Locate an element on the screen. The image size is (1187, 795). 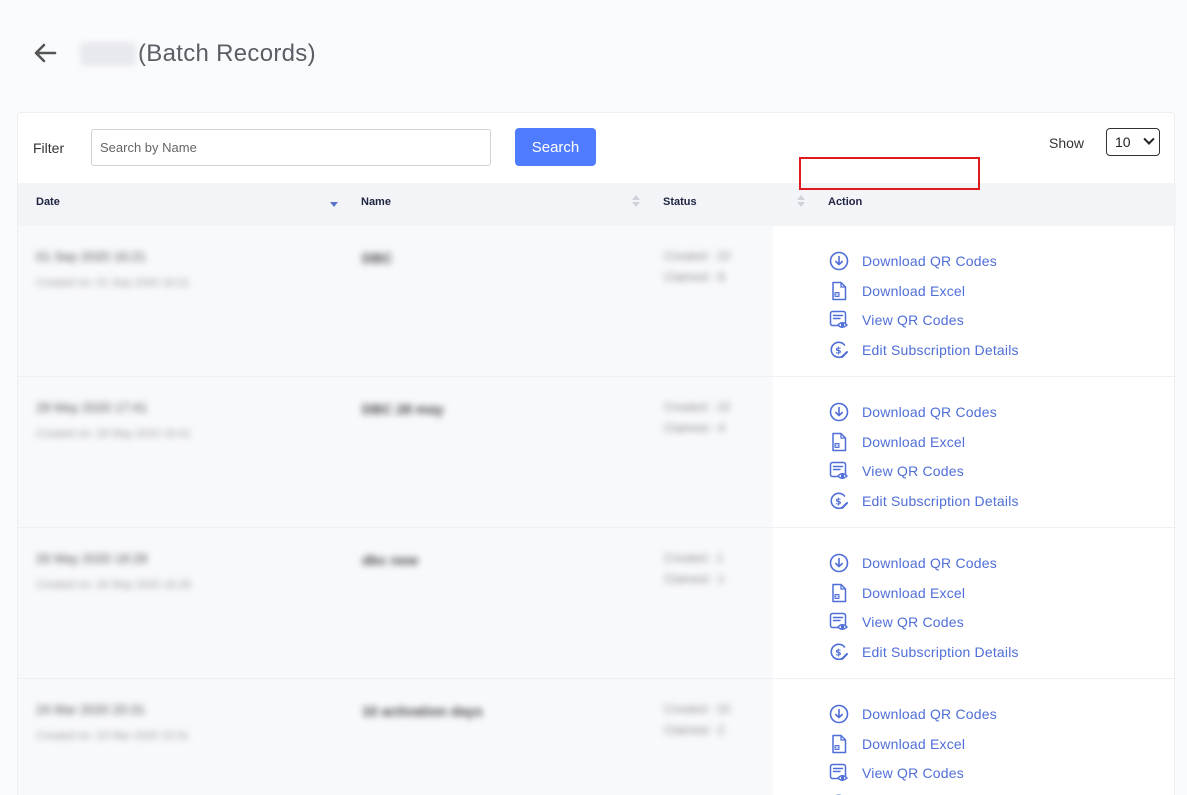
page-title: (Batch Records) is located at coordinates (198, 54).